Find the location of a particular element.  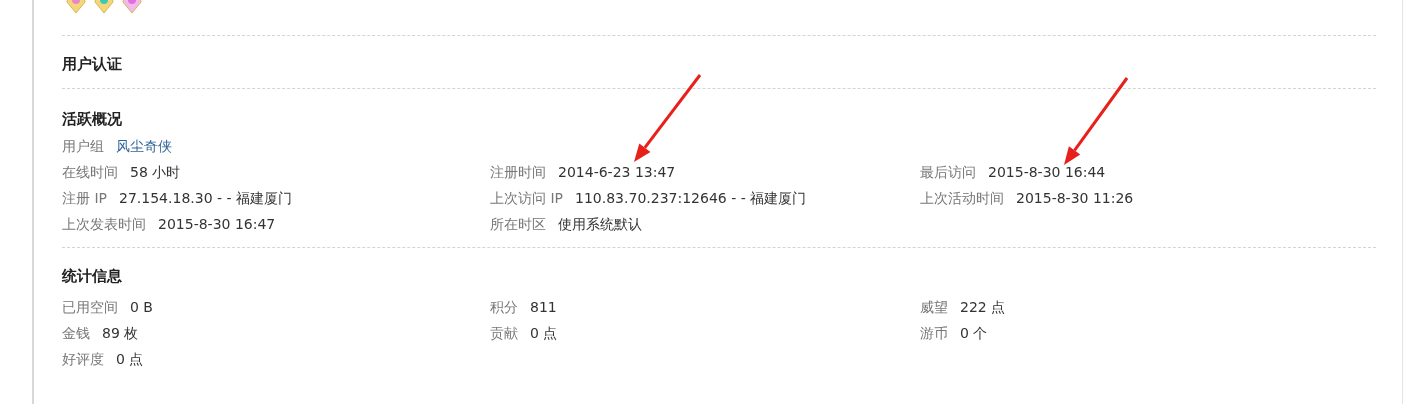

field-value: 2015-8-30 16:44 is located at coordinates (1047, 172).